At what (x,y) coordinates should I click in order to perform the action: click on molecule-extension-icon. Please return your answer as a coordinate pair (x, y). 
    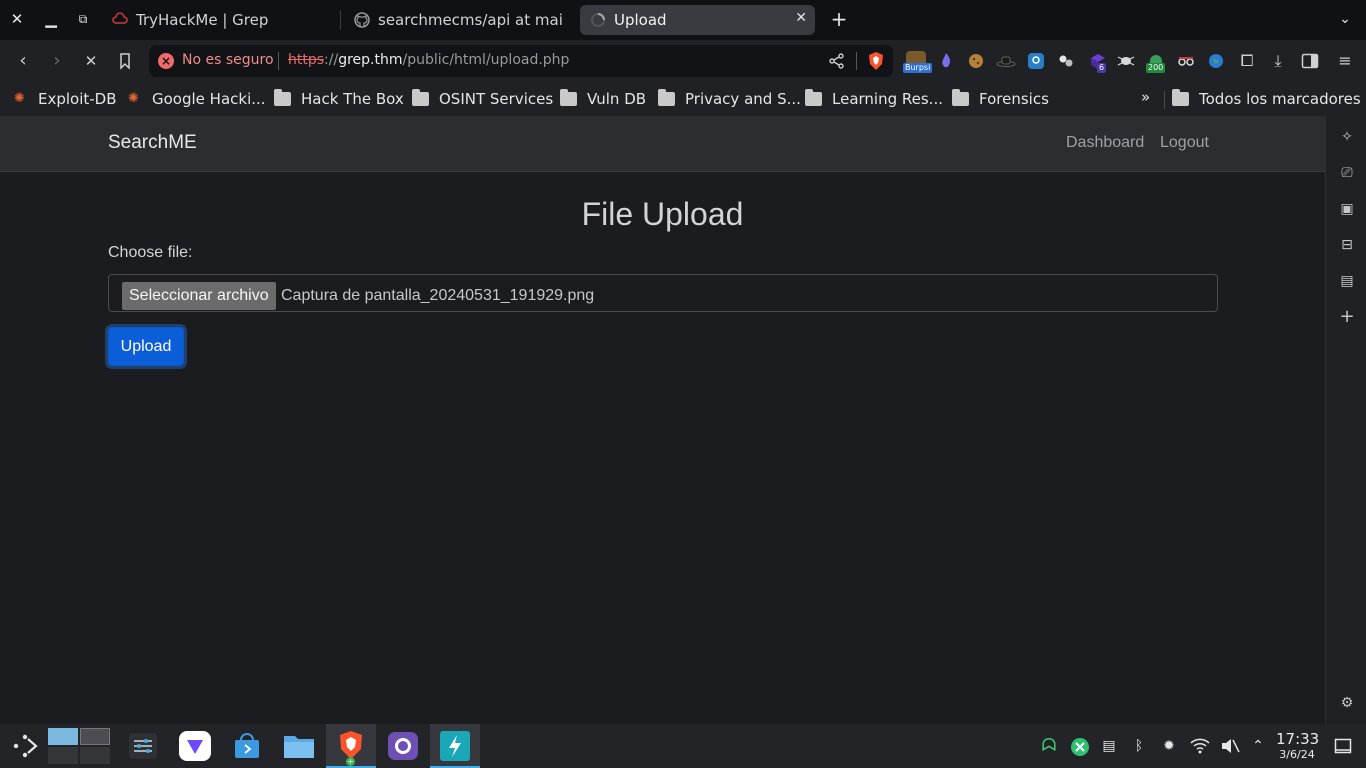
    Looking at the image, I should click on (1066, 61).